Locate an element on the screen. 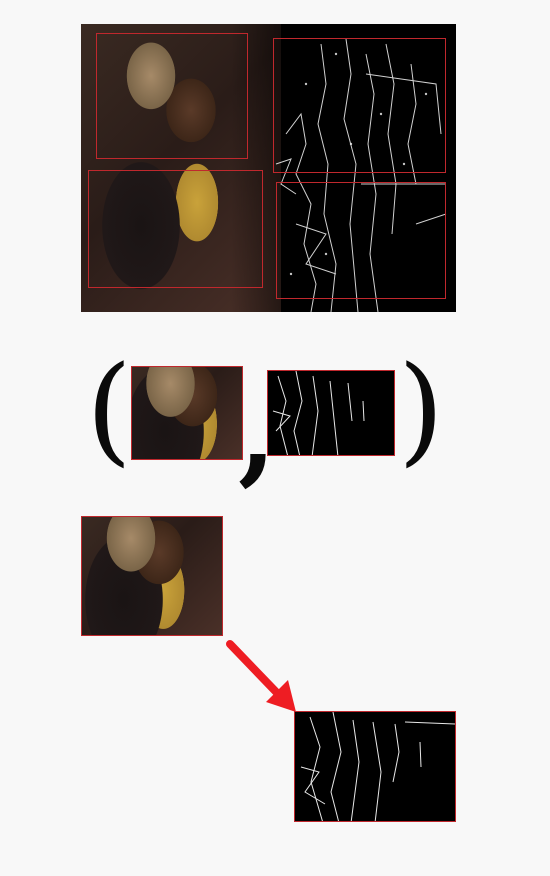 The height and width of the screenshot is (876, 550). pair-right-edge-lines is located at coordinates (318, 413).